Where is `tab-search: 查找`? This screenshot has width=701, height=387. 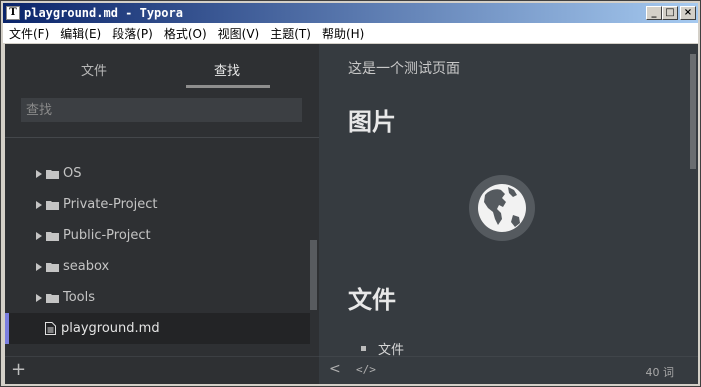
tab-search: 查找 is located at coordinates (227, 69).